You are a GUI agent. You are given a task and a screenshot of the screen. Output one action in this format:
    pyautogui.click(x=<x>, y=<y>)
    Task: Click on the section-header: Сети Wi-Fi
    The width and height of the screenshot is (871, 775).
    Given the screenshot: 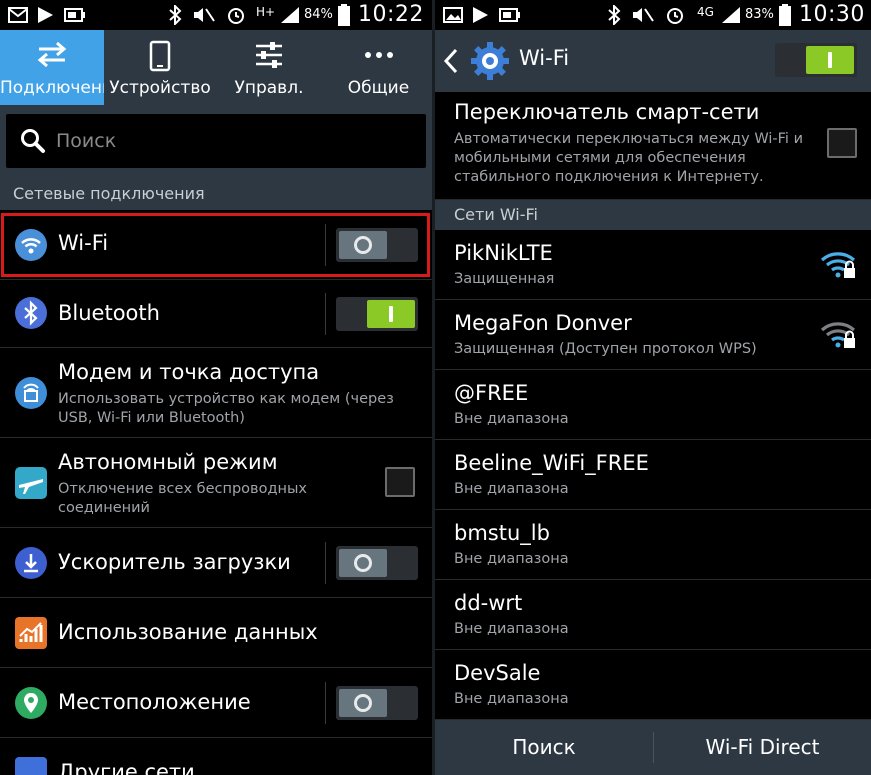 What is the action you would take?
    pyautogui.click(x=653, y=215)
    